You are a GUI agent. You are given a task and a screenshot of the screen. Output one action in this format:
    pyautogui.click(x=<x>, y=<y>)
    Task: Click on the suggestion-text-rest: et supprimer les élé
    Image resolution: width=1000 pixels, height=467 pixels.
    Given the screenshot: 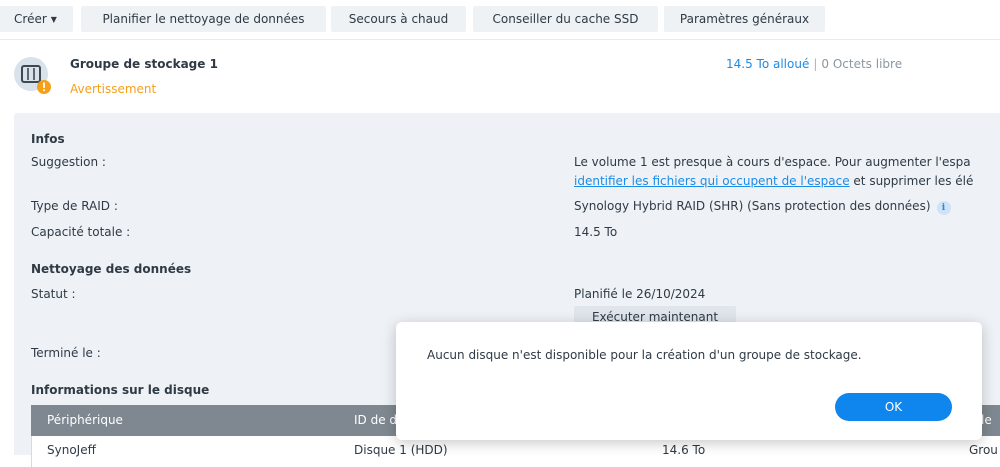 What is the action you would take?
    pyautogui.click(x=911, y=181)
    